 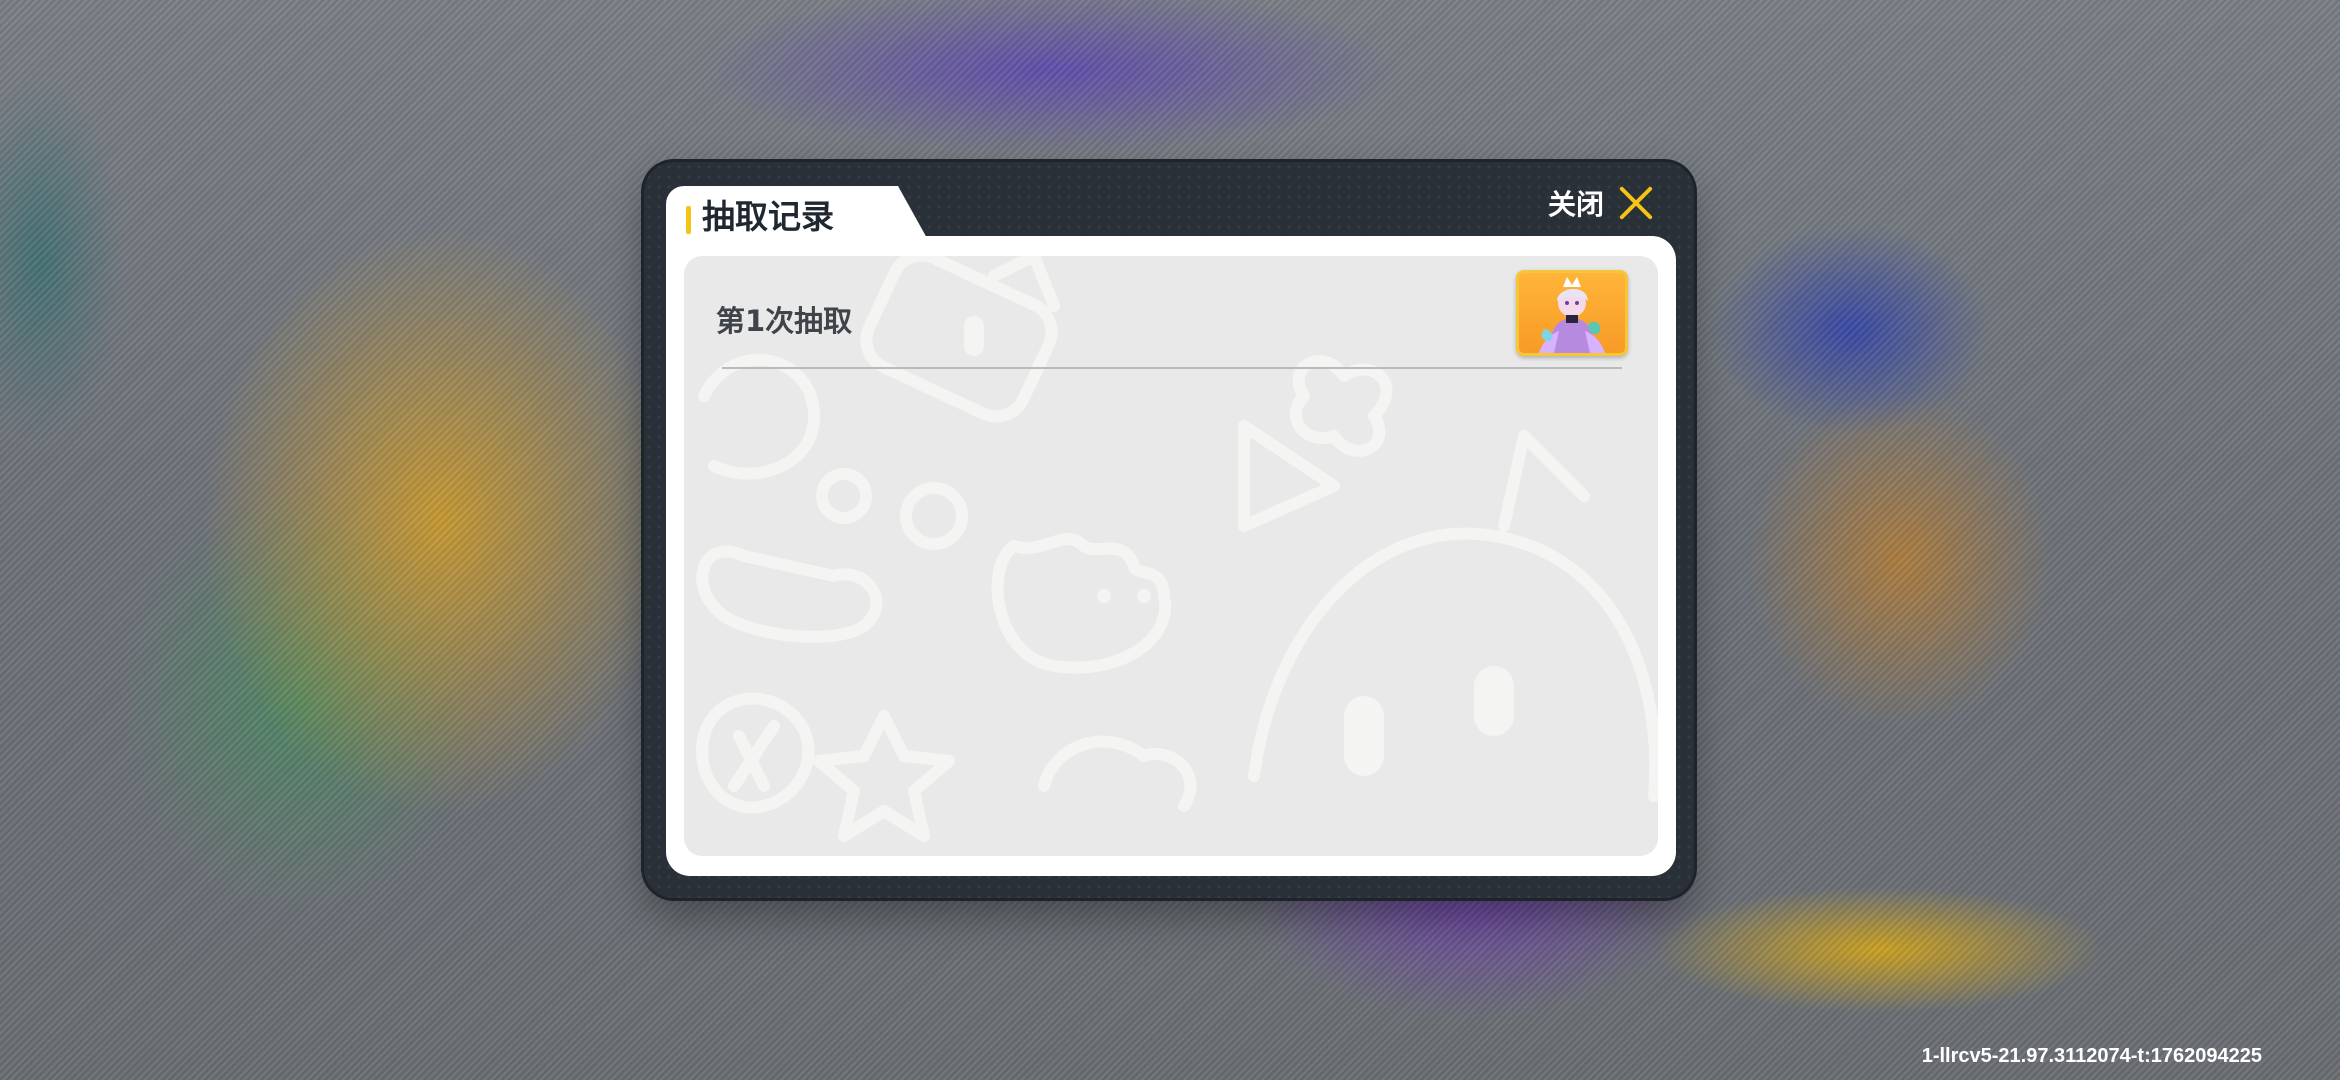 What do you see at coordinates (2091, 1056) in the screenshot?
I see `build-watermark: 1-llrcv5-21.97.3112074-t:1762094225` at bounding box center [2091, 1056].